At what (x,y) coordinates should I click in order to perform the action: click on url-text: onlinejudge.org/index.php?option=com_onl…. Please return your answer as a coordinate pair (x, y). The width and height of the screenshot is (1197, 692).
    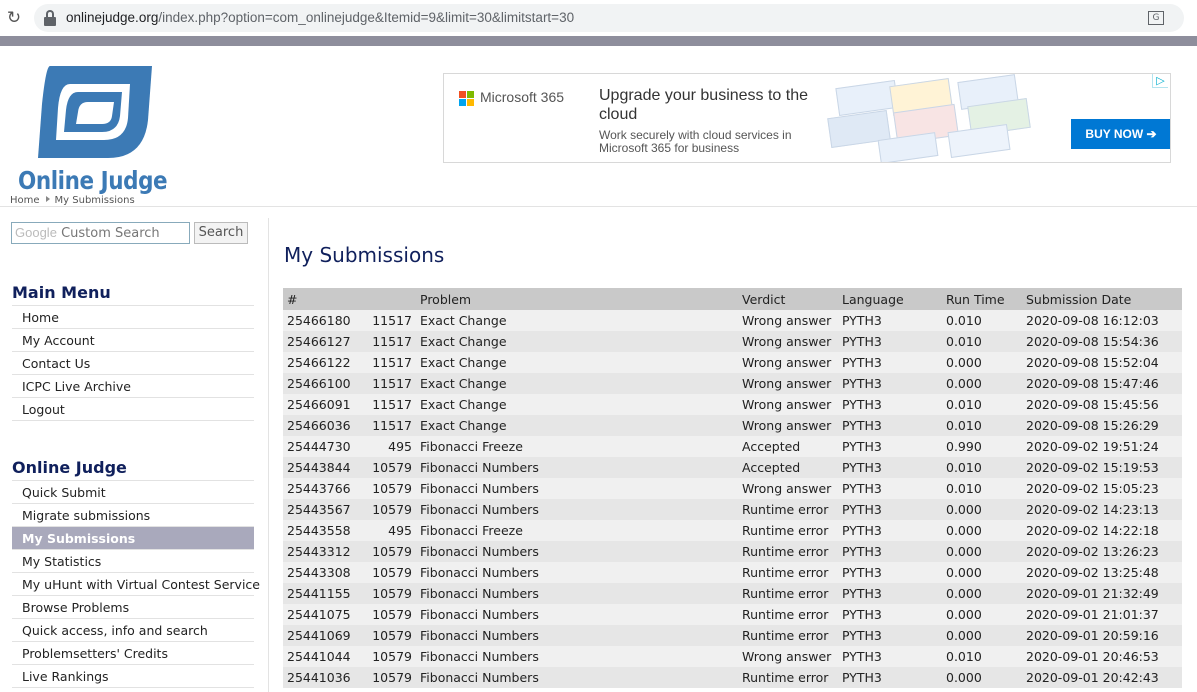
    Looking at the image, I should click on (320, 17).